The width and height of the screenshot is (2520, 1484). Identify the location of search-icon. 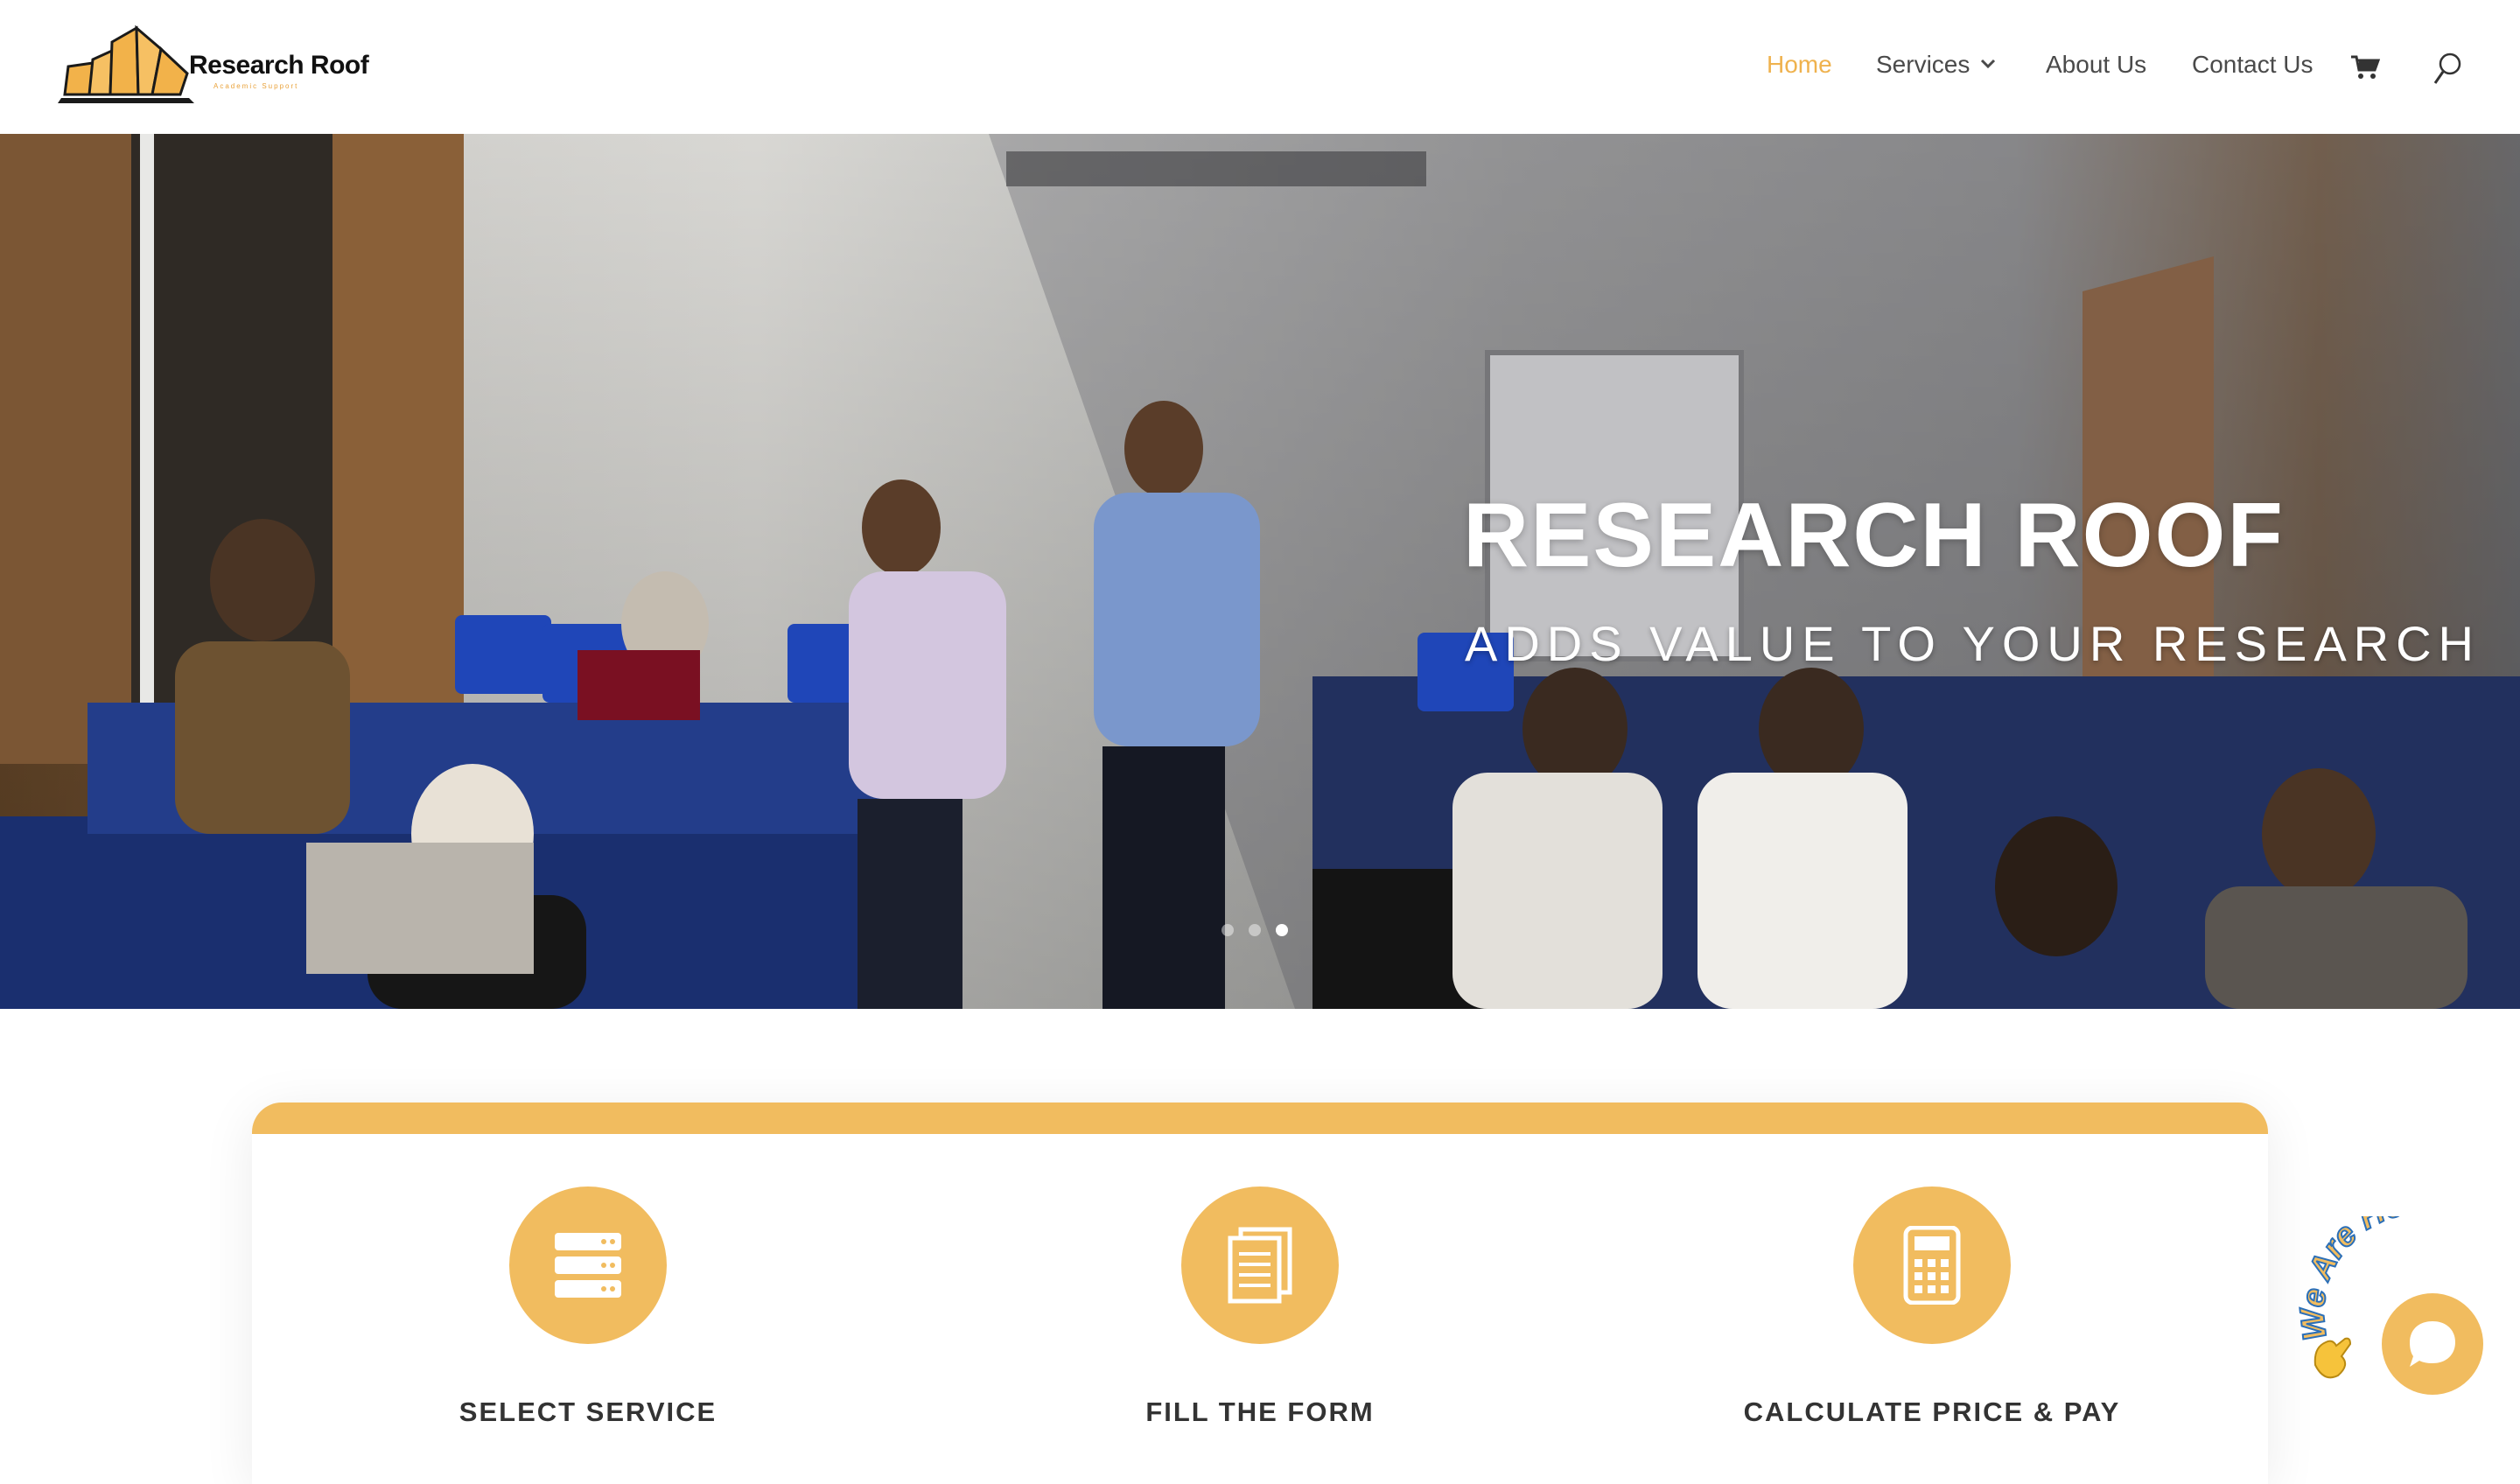
(2448, 68).